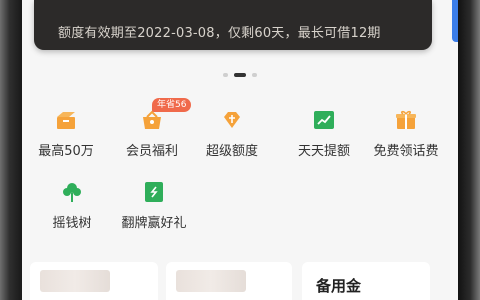 The height and width of the screenshot is (300, 480). I want to click on tree-icon, so click(72, 192).